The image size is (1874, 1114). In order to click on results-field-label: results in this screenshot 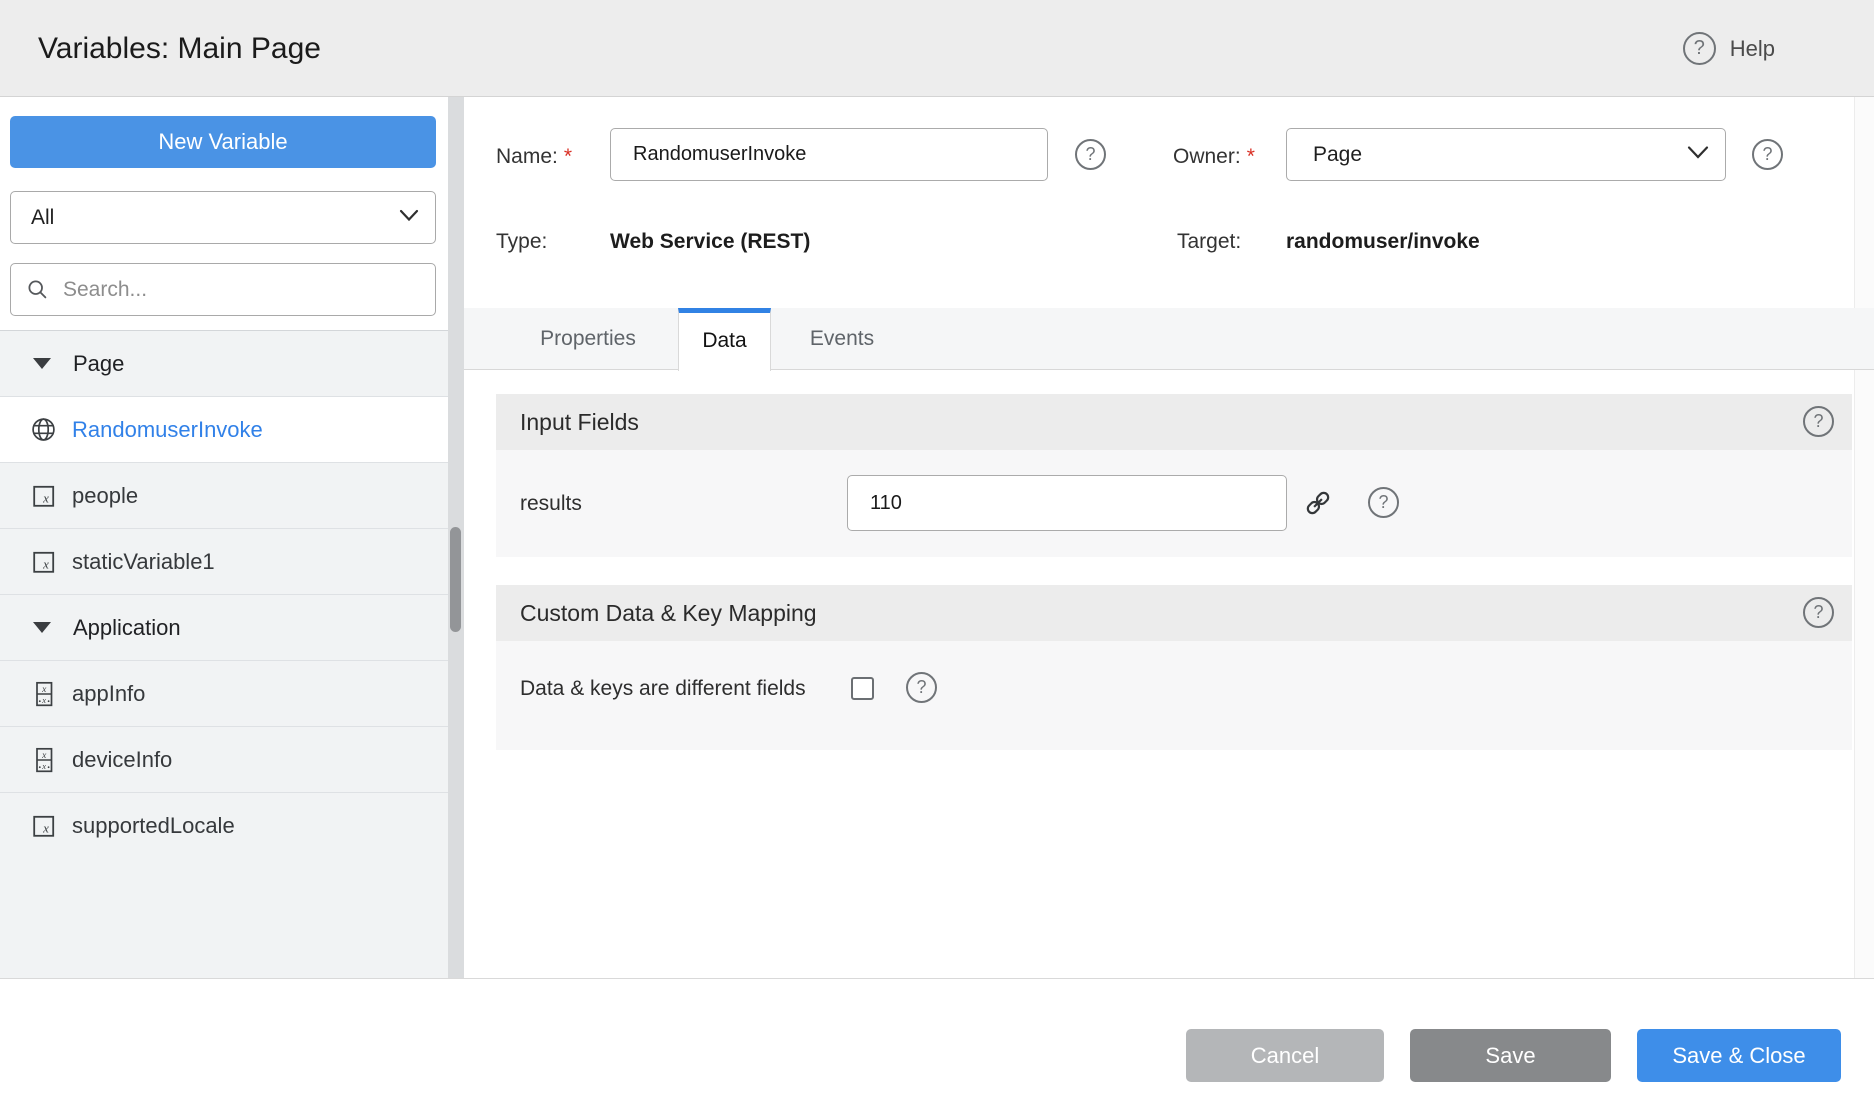, I will do `click(551, 503)`.